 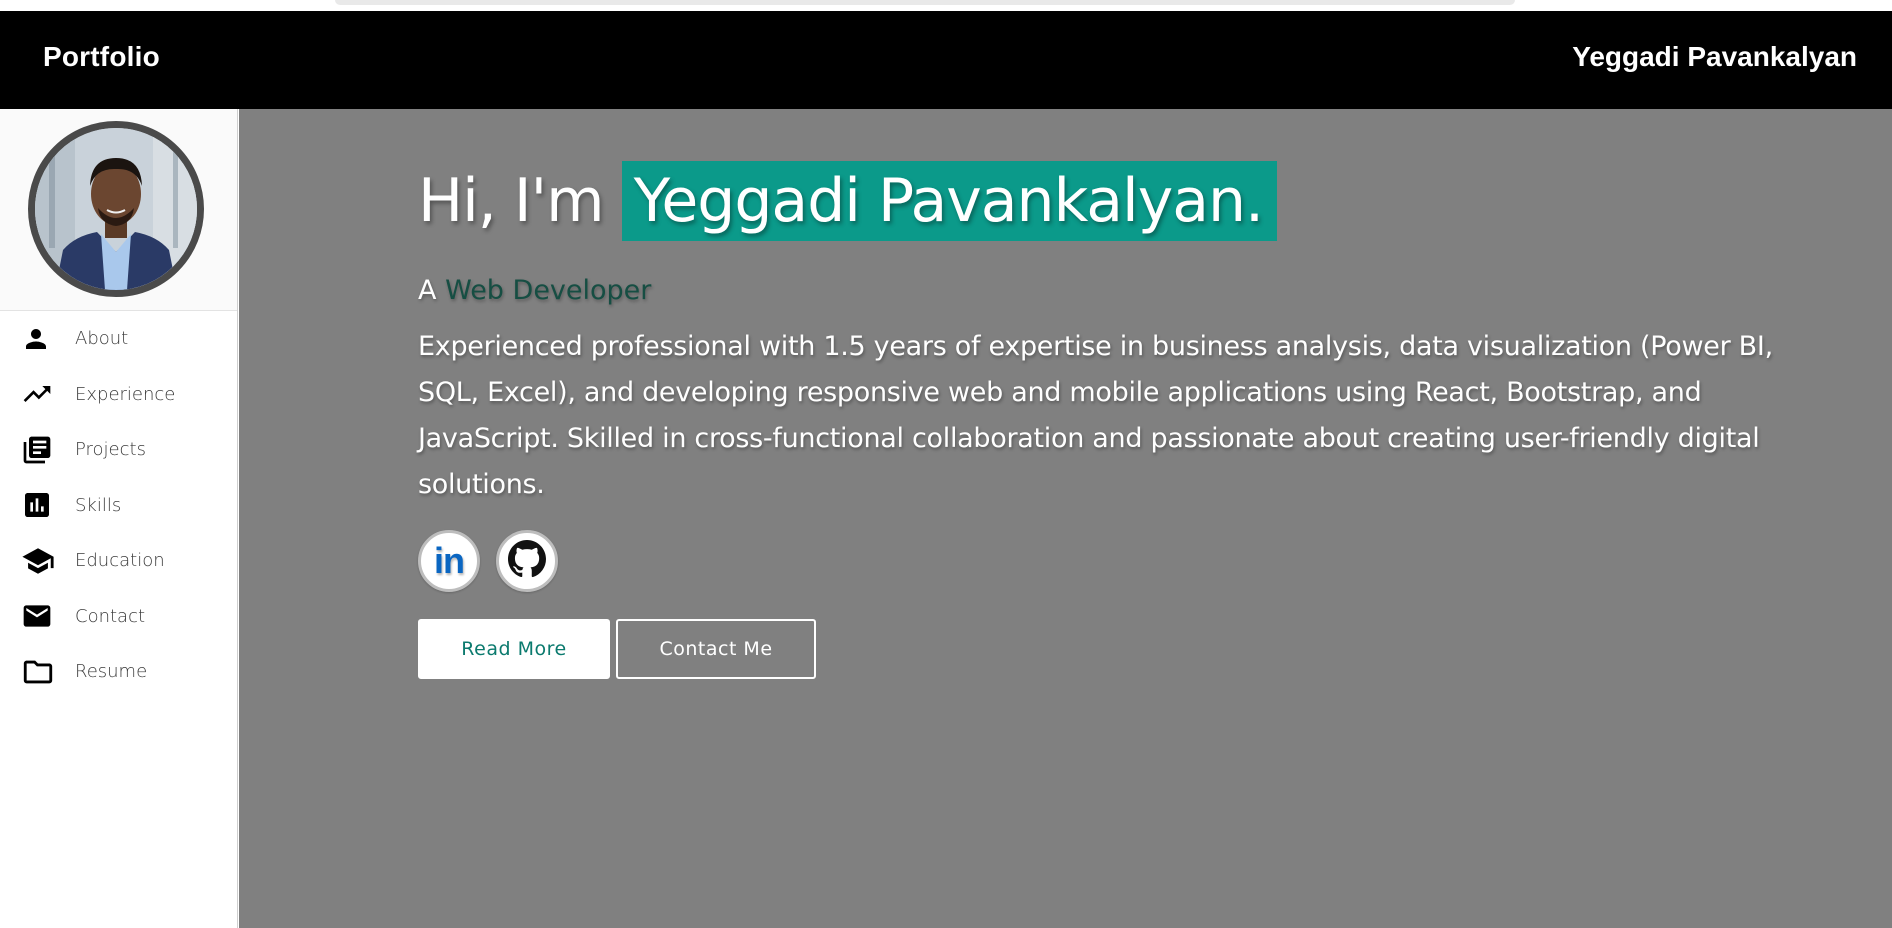 I want to click on hero-actions: Read More Contact Me, so click(x=1128, y=649).